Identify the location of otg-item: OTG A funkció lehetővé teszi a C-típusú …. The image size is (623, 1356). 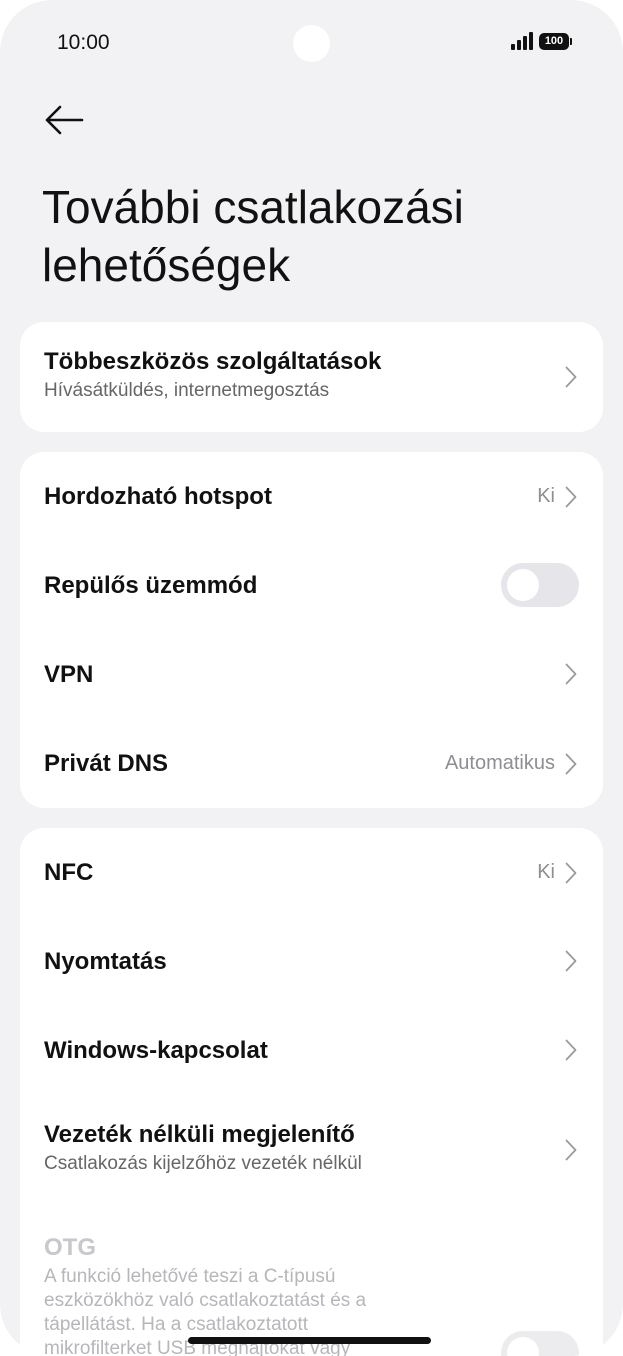
(311, 1280).